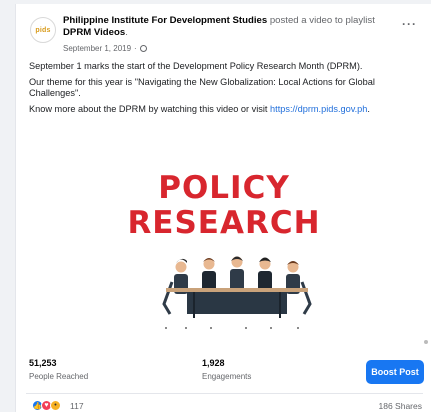 This screenshot has width=431, height=412. I want to click on post-meta: September 1, 2019 ·, so click(105, 48).